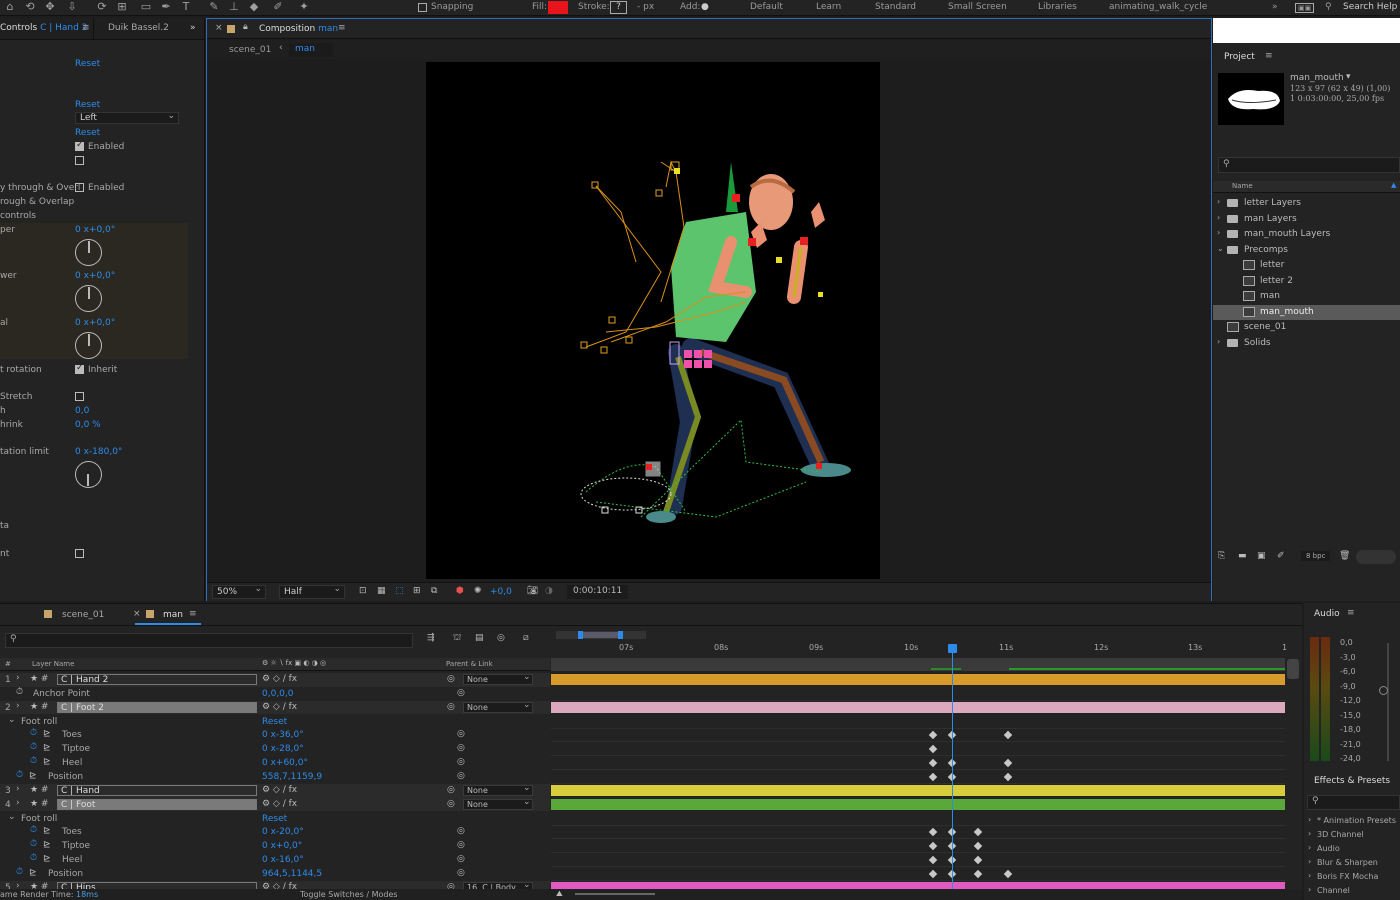  What do you see at coordinates (79, 368) in the screenshot?
I see `inherit-checkbox` at bounding box center [79, 368].